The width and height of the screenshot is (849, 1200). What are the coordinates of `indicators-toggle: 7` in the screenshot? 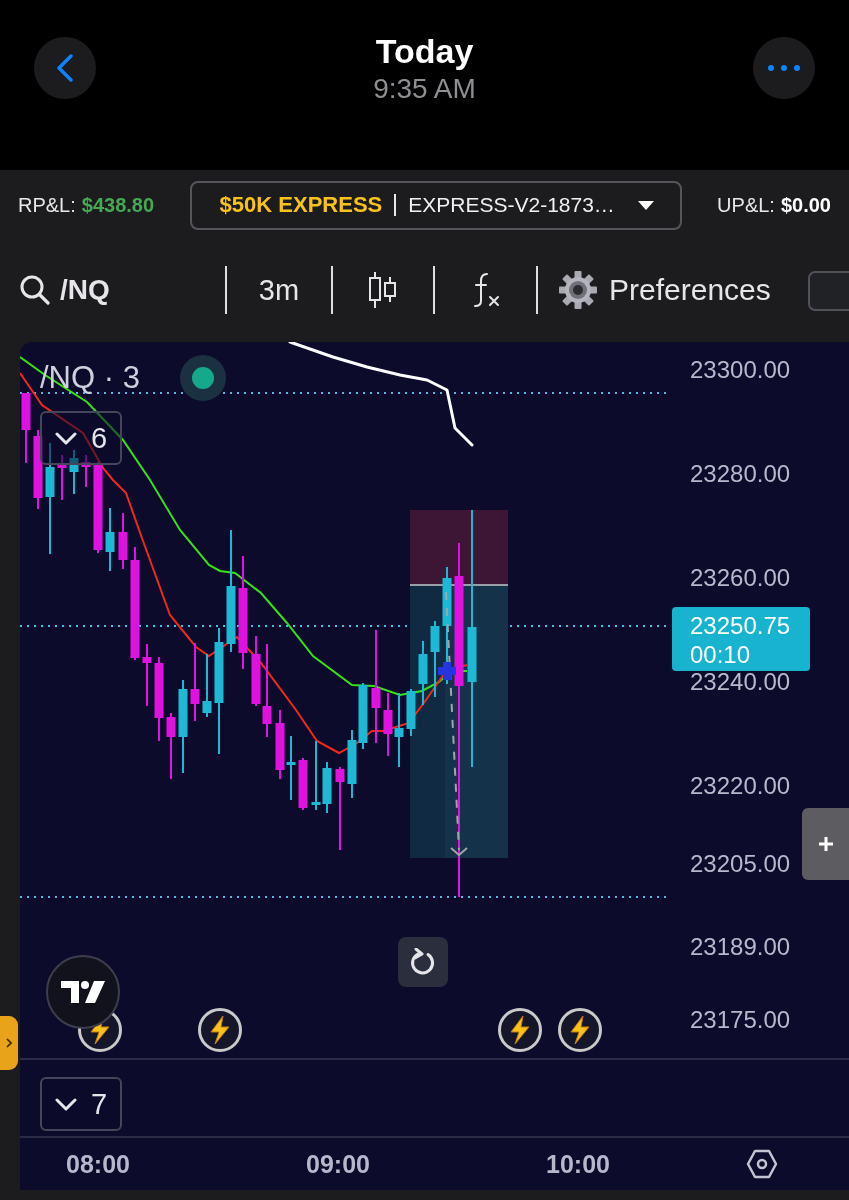 It's located at (81, 1104).